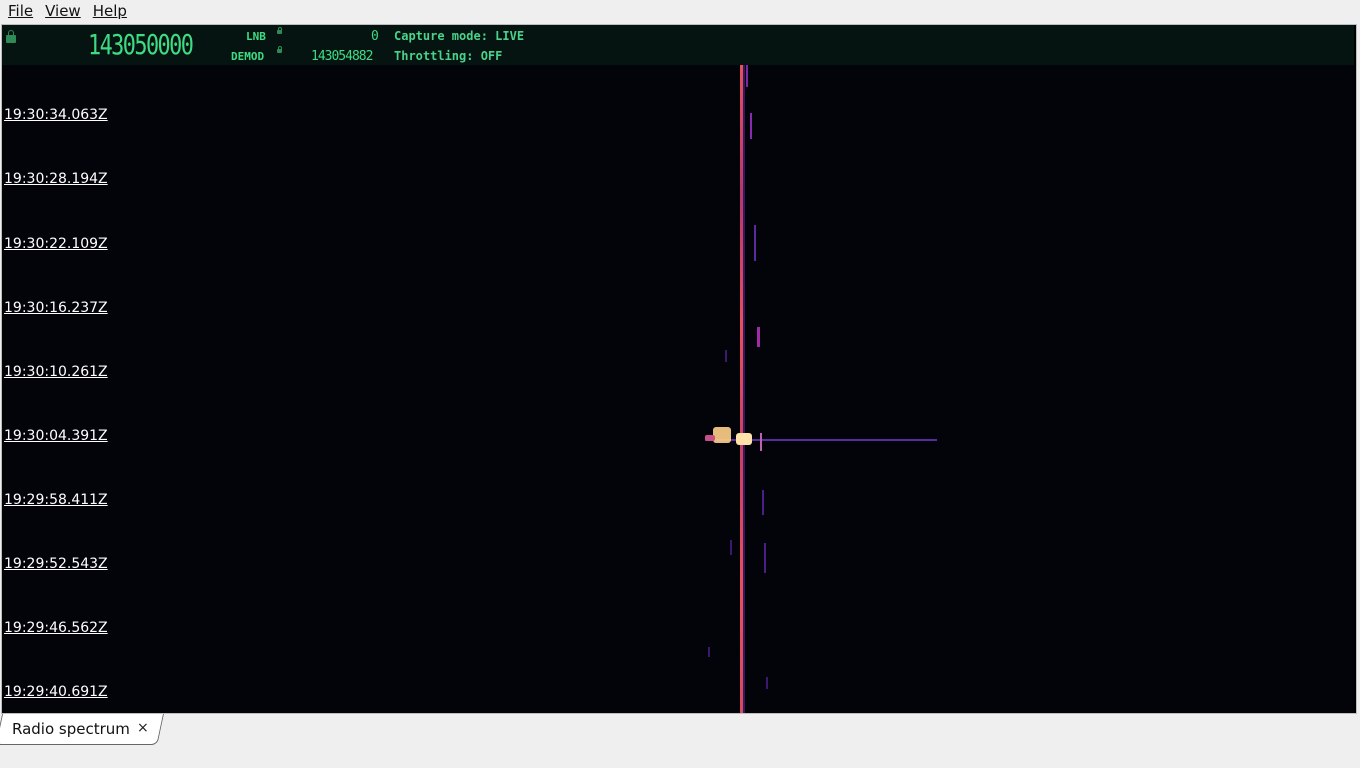  What do you see at coordinates (448, 56) in the screenshot?
I see `throttling-status: Throttling: OFF` at bounding box center [448, 56].